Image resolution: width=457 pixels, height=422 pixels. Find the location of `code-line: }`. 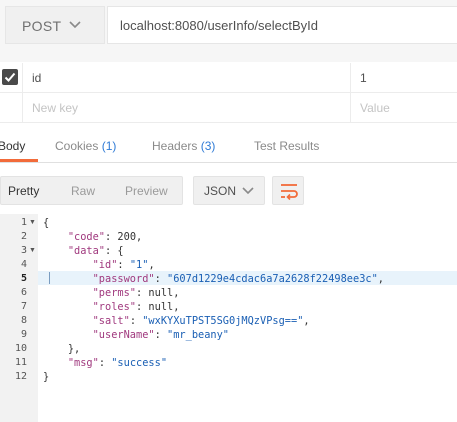

code-line: } is located at coordinates (46, 377).